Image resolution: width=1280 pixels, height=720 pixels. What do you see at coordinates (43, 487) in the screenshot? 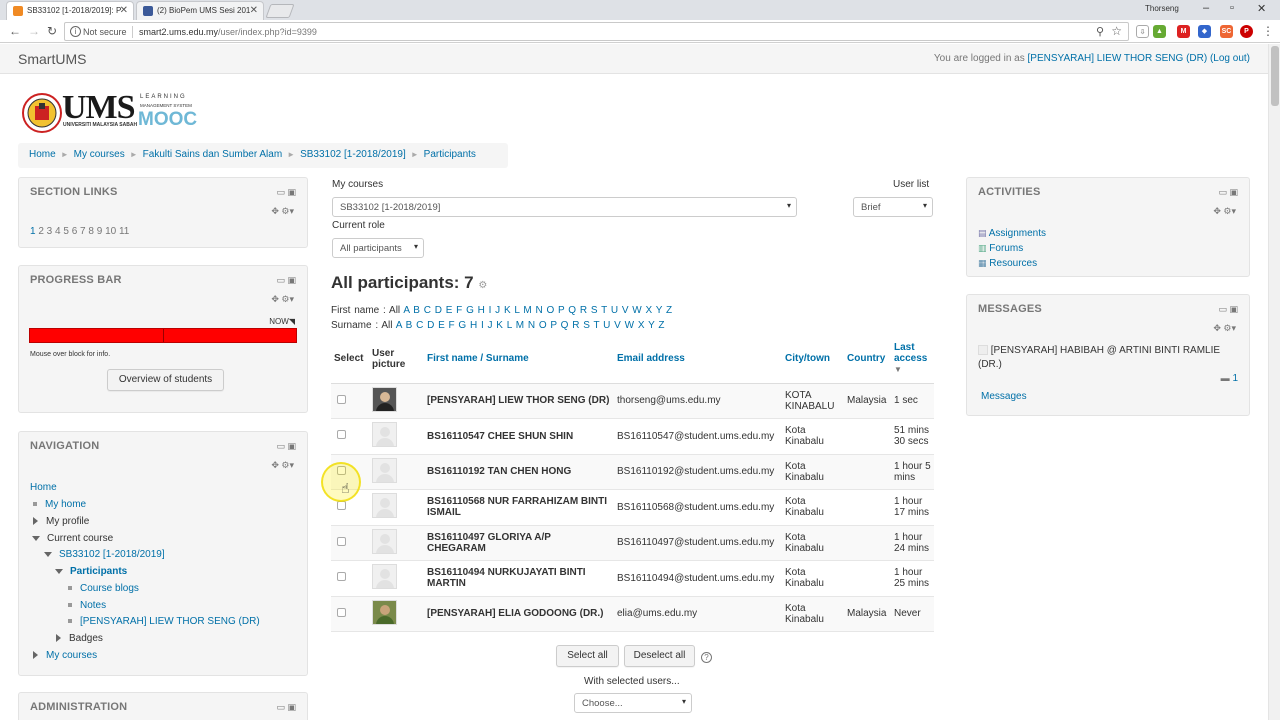
I see `nav-home: Home` at bounding box center [43, 487].